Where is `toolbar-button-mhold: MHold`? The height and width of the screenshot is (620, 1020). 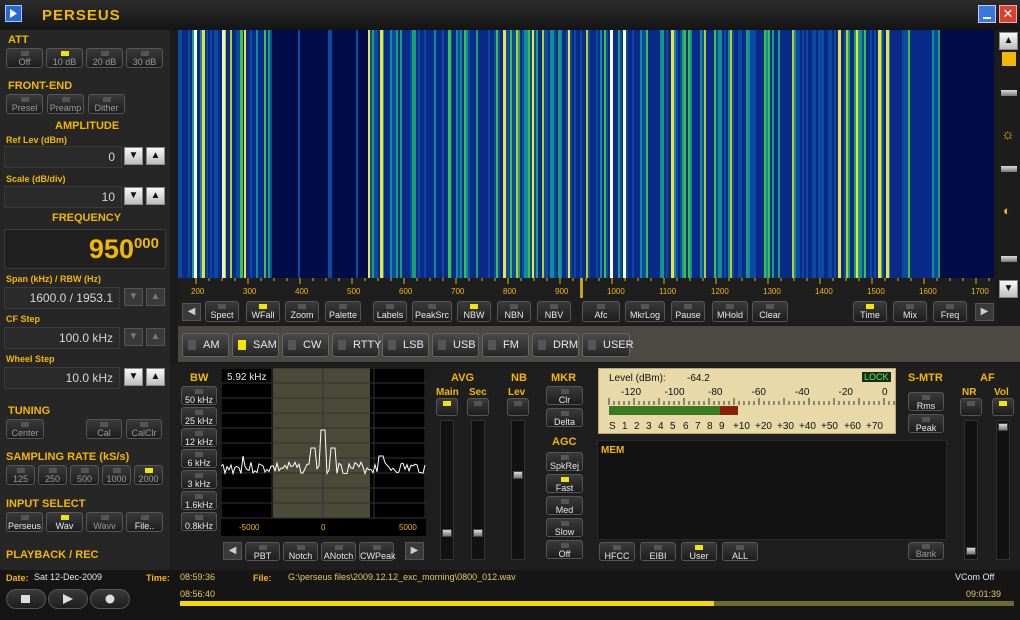 toolbar-button-mhold: MHold is located at coordinates (730, 311).